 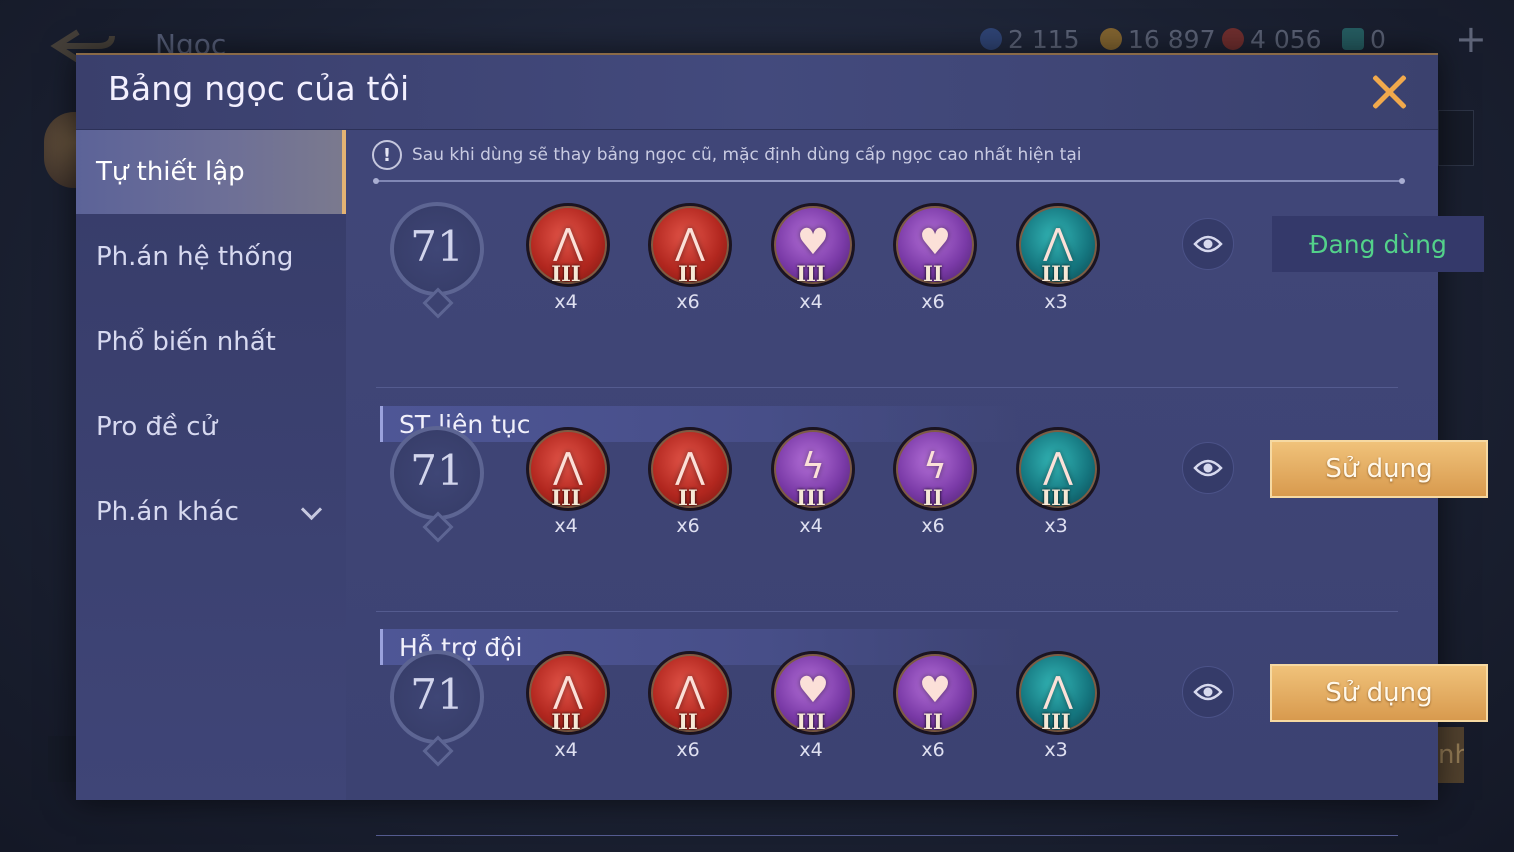 I want to click on modal-title: Bảng ngọc của tôi, so click(x=259, y=88).